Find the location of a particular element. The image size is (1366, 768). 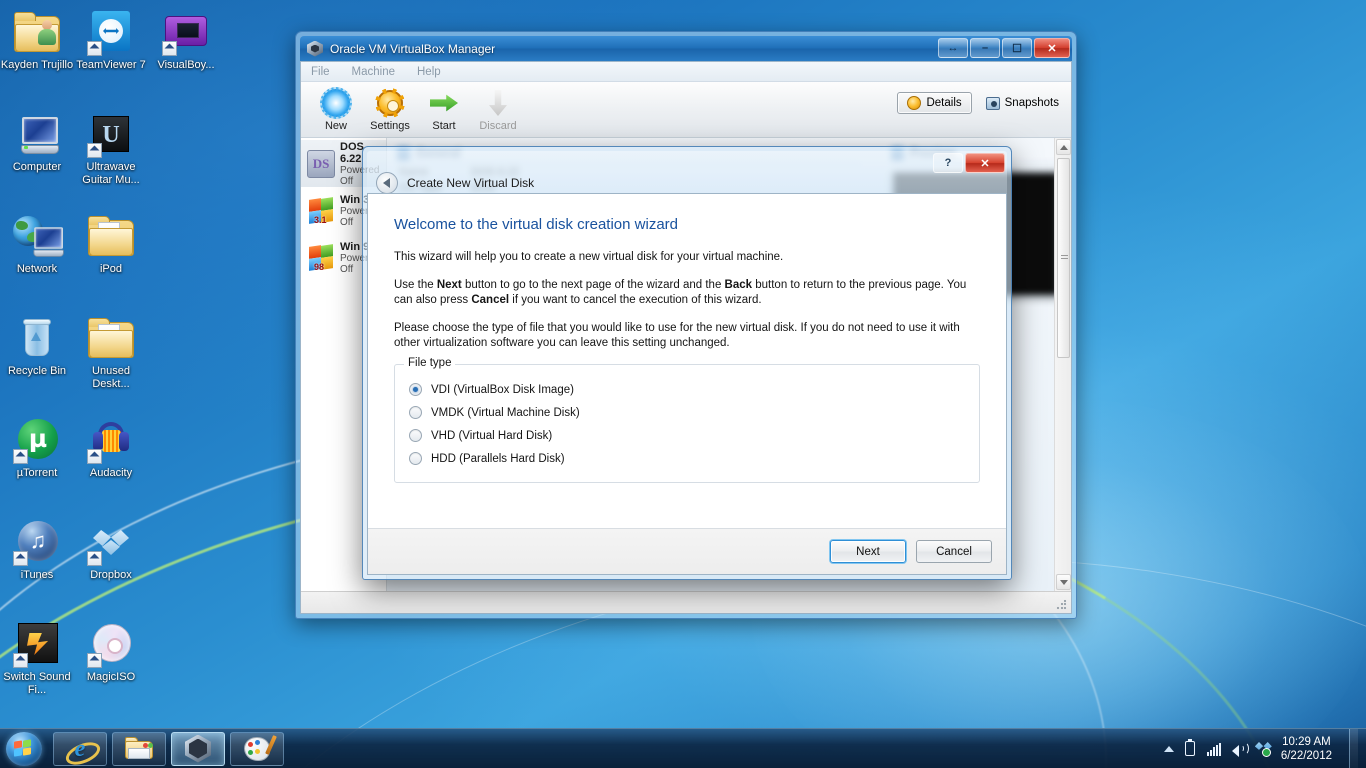

taskbar-item-virtualbox is located at coordinates (198, 748).